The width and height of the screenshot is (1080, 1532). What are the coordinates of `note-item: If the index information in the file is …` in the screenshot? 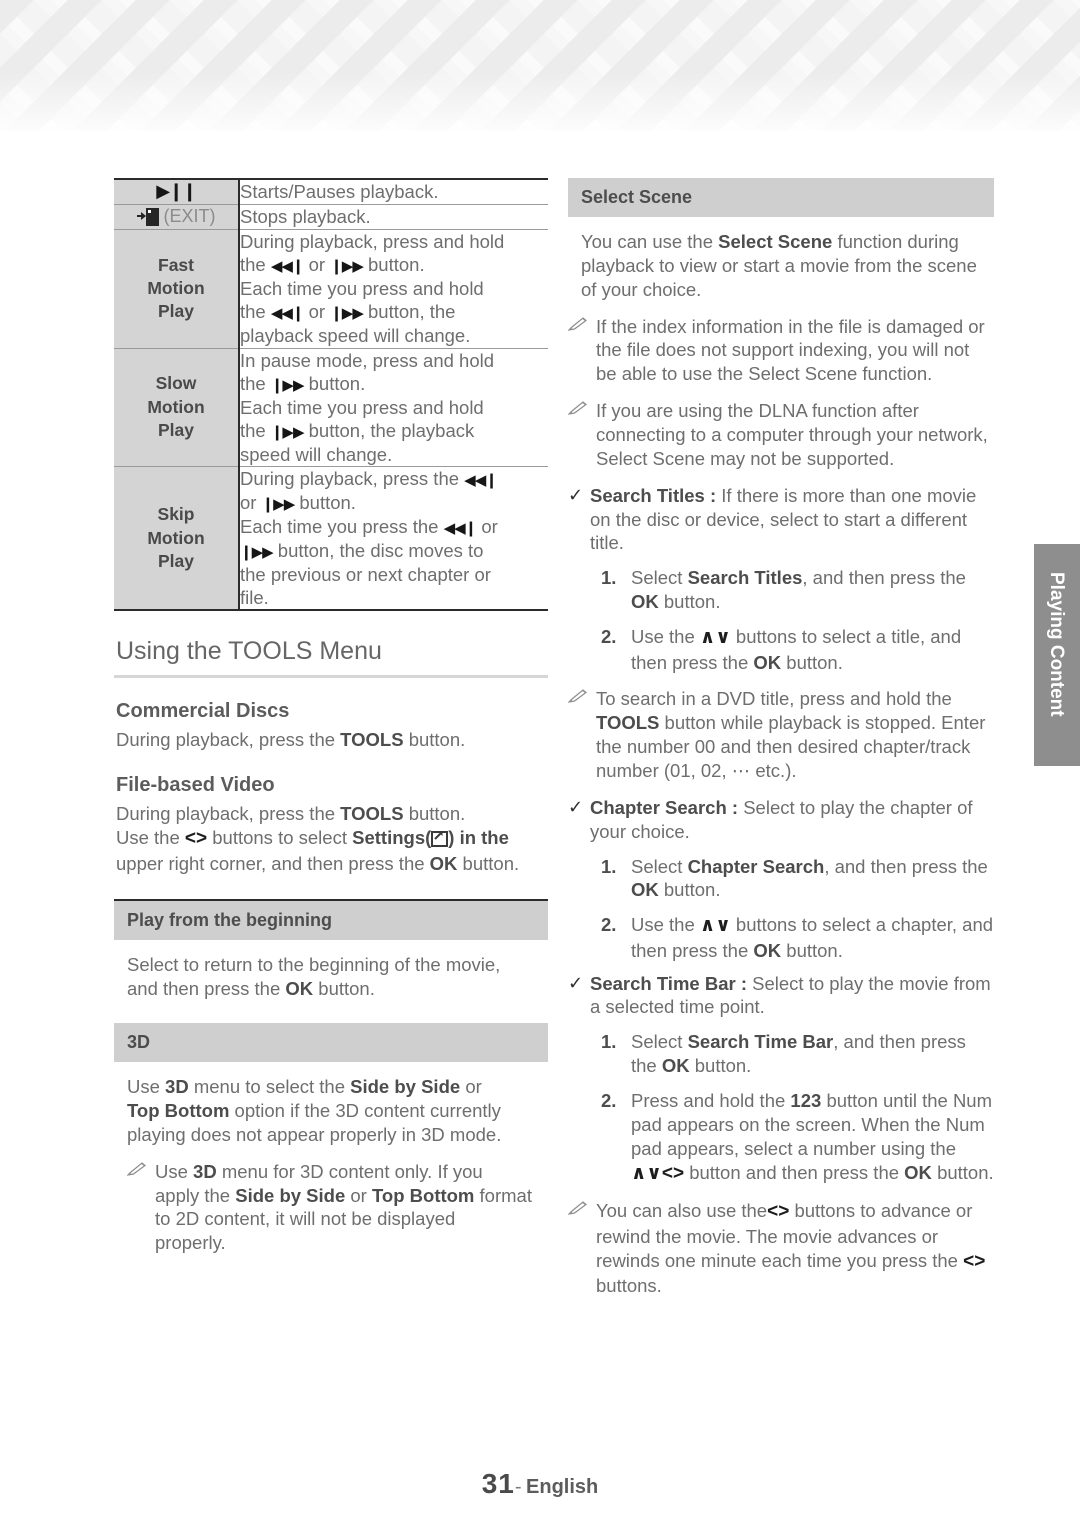 It's located at (781, 351).